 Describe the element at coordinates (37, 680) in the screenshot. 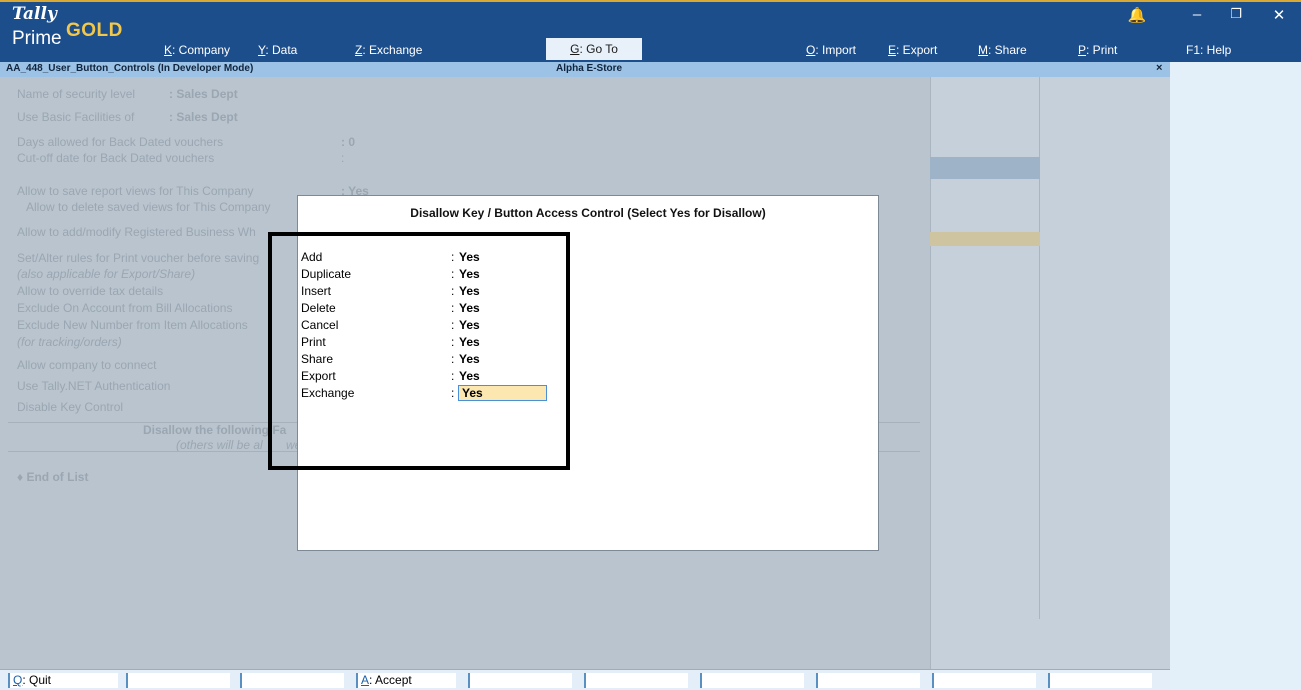

I see `quit-label: : Quit` at that location.